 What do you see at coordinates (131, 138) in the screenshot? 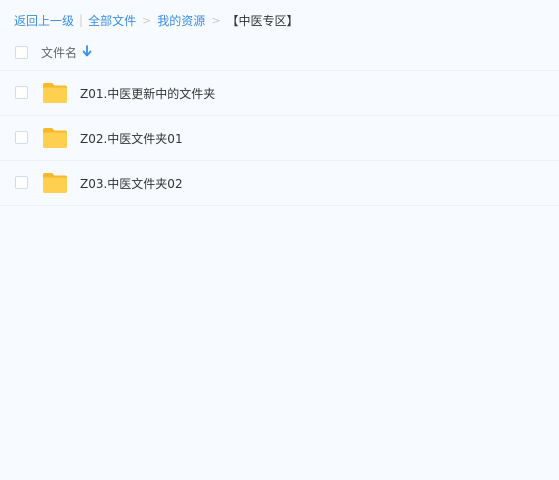
I see `file-name: Z02.中医文件夹01` at bounding box center [131, 138].